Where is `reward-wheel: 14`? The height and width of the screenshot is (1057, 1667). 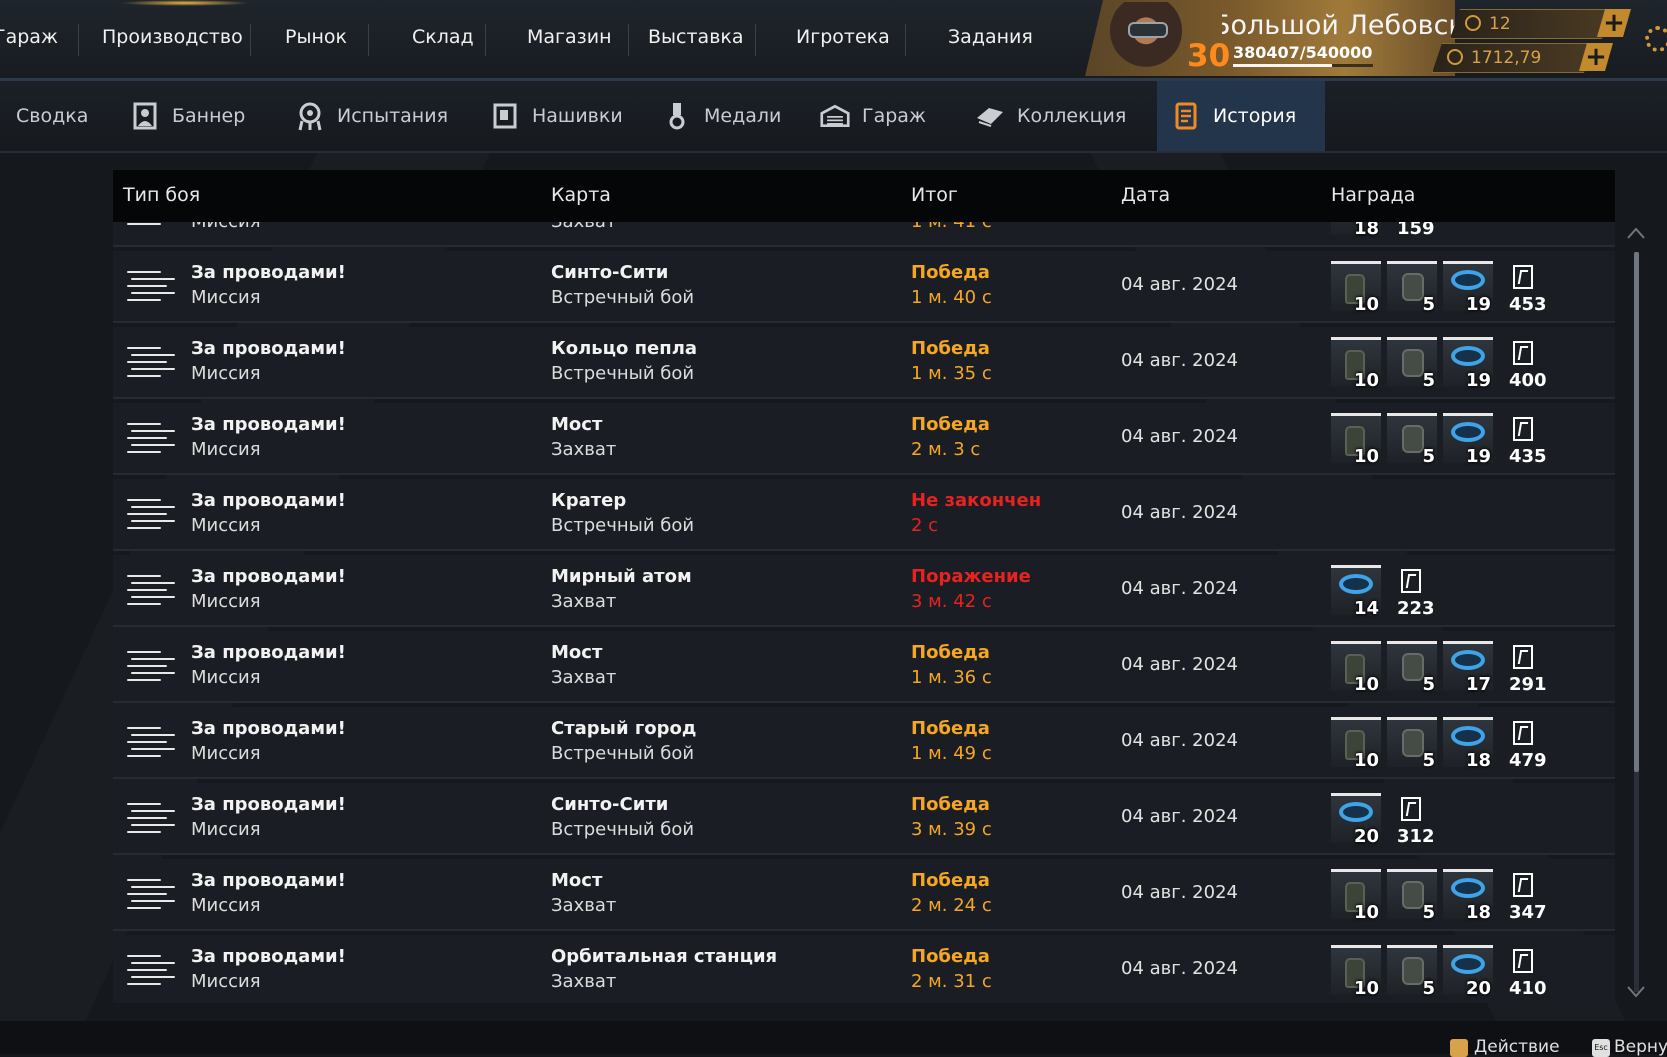
reward-wheel: 14 is located at coordinates (1356, 592).